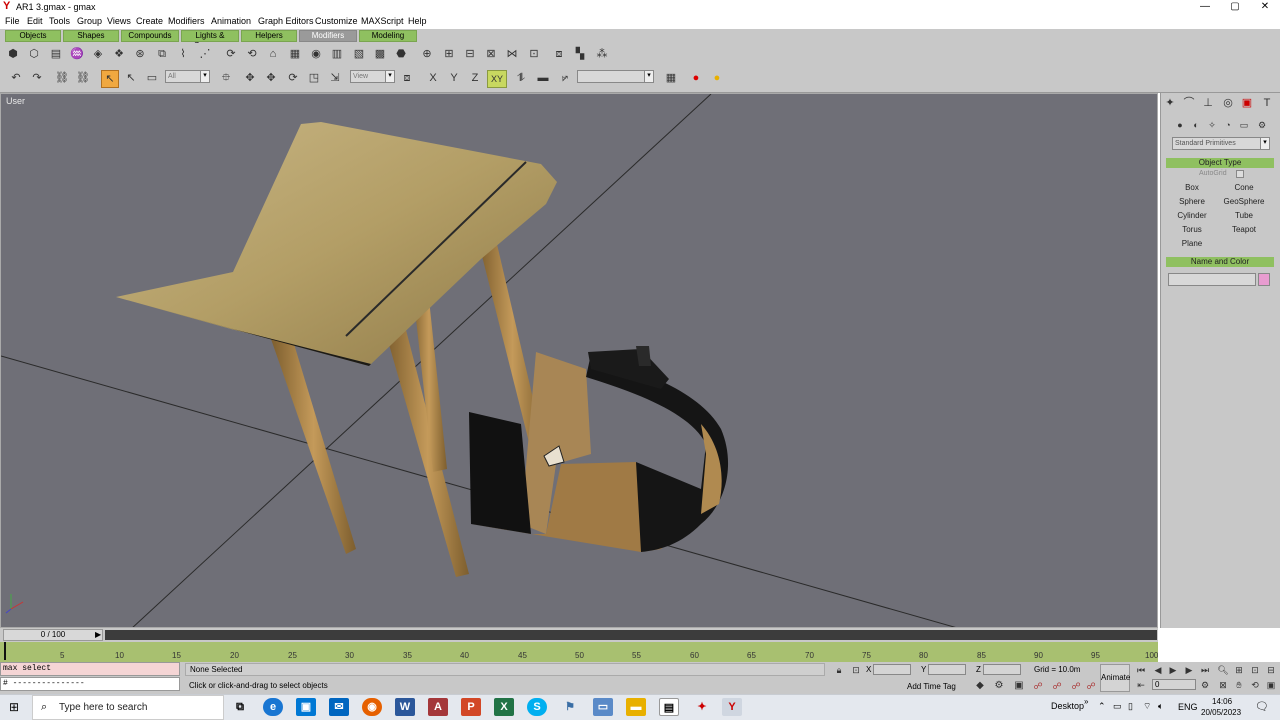 The image size is (1280, 720). Describe the element at coordinates (1174, 684) in the screenshot. I see `current-frame-field: 0` at that location.